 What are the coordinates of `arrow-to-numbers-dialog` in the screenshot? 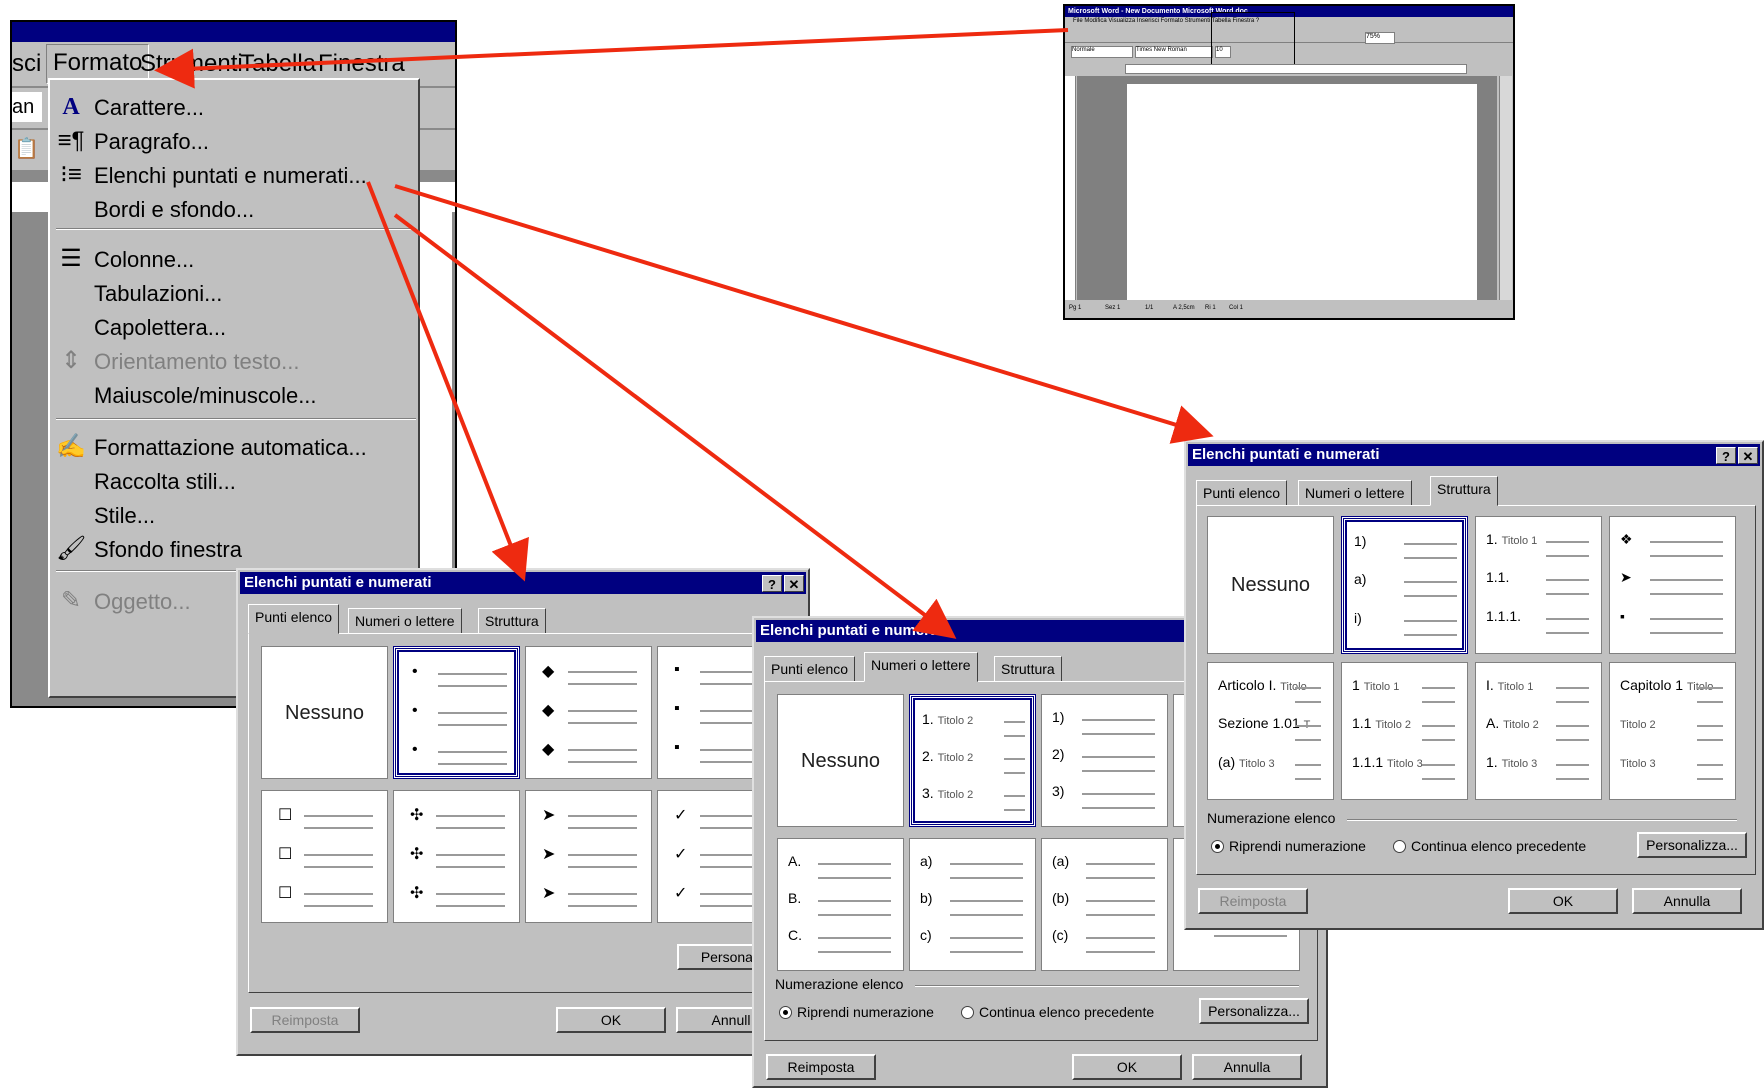 It's located at (675, 426).